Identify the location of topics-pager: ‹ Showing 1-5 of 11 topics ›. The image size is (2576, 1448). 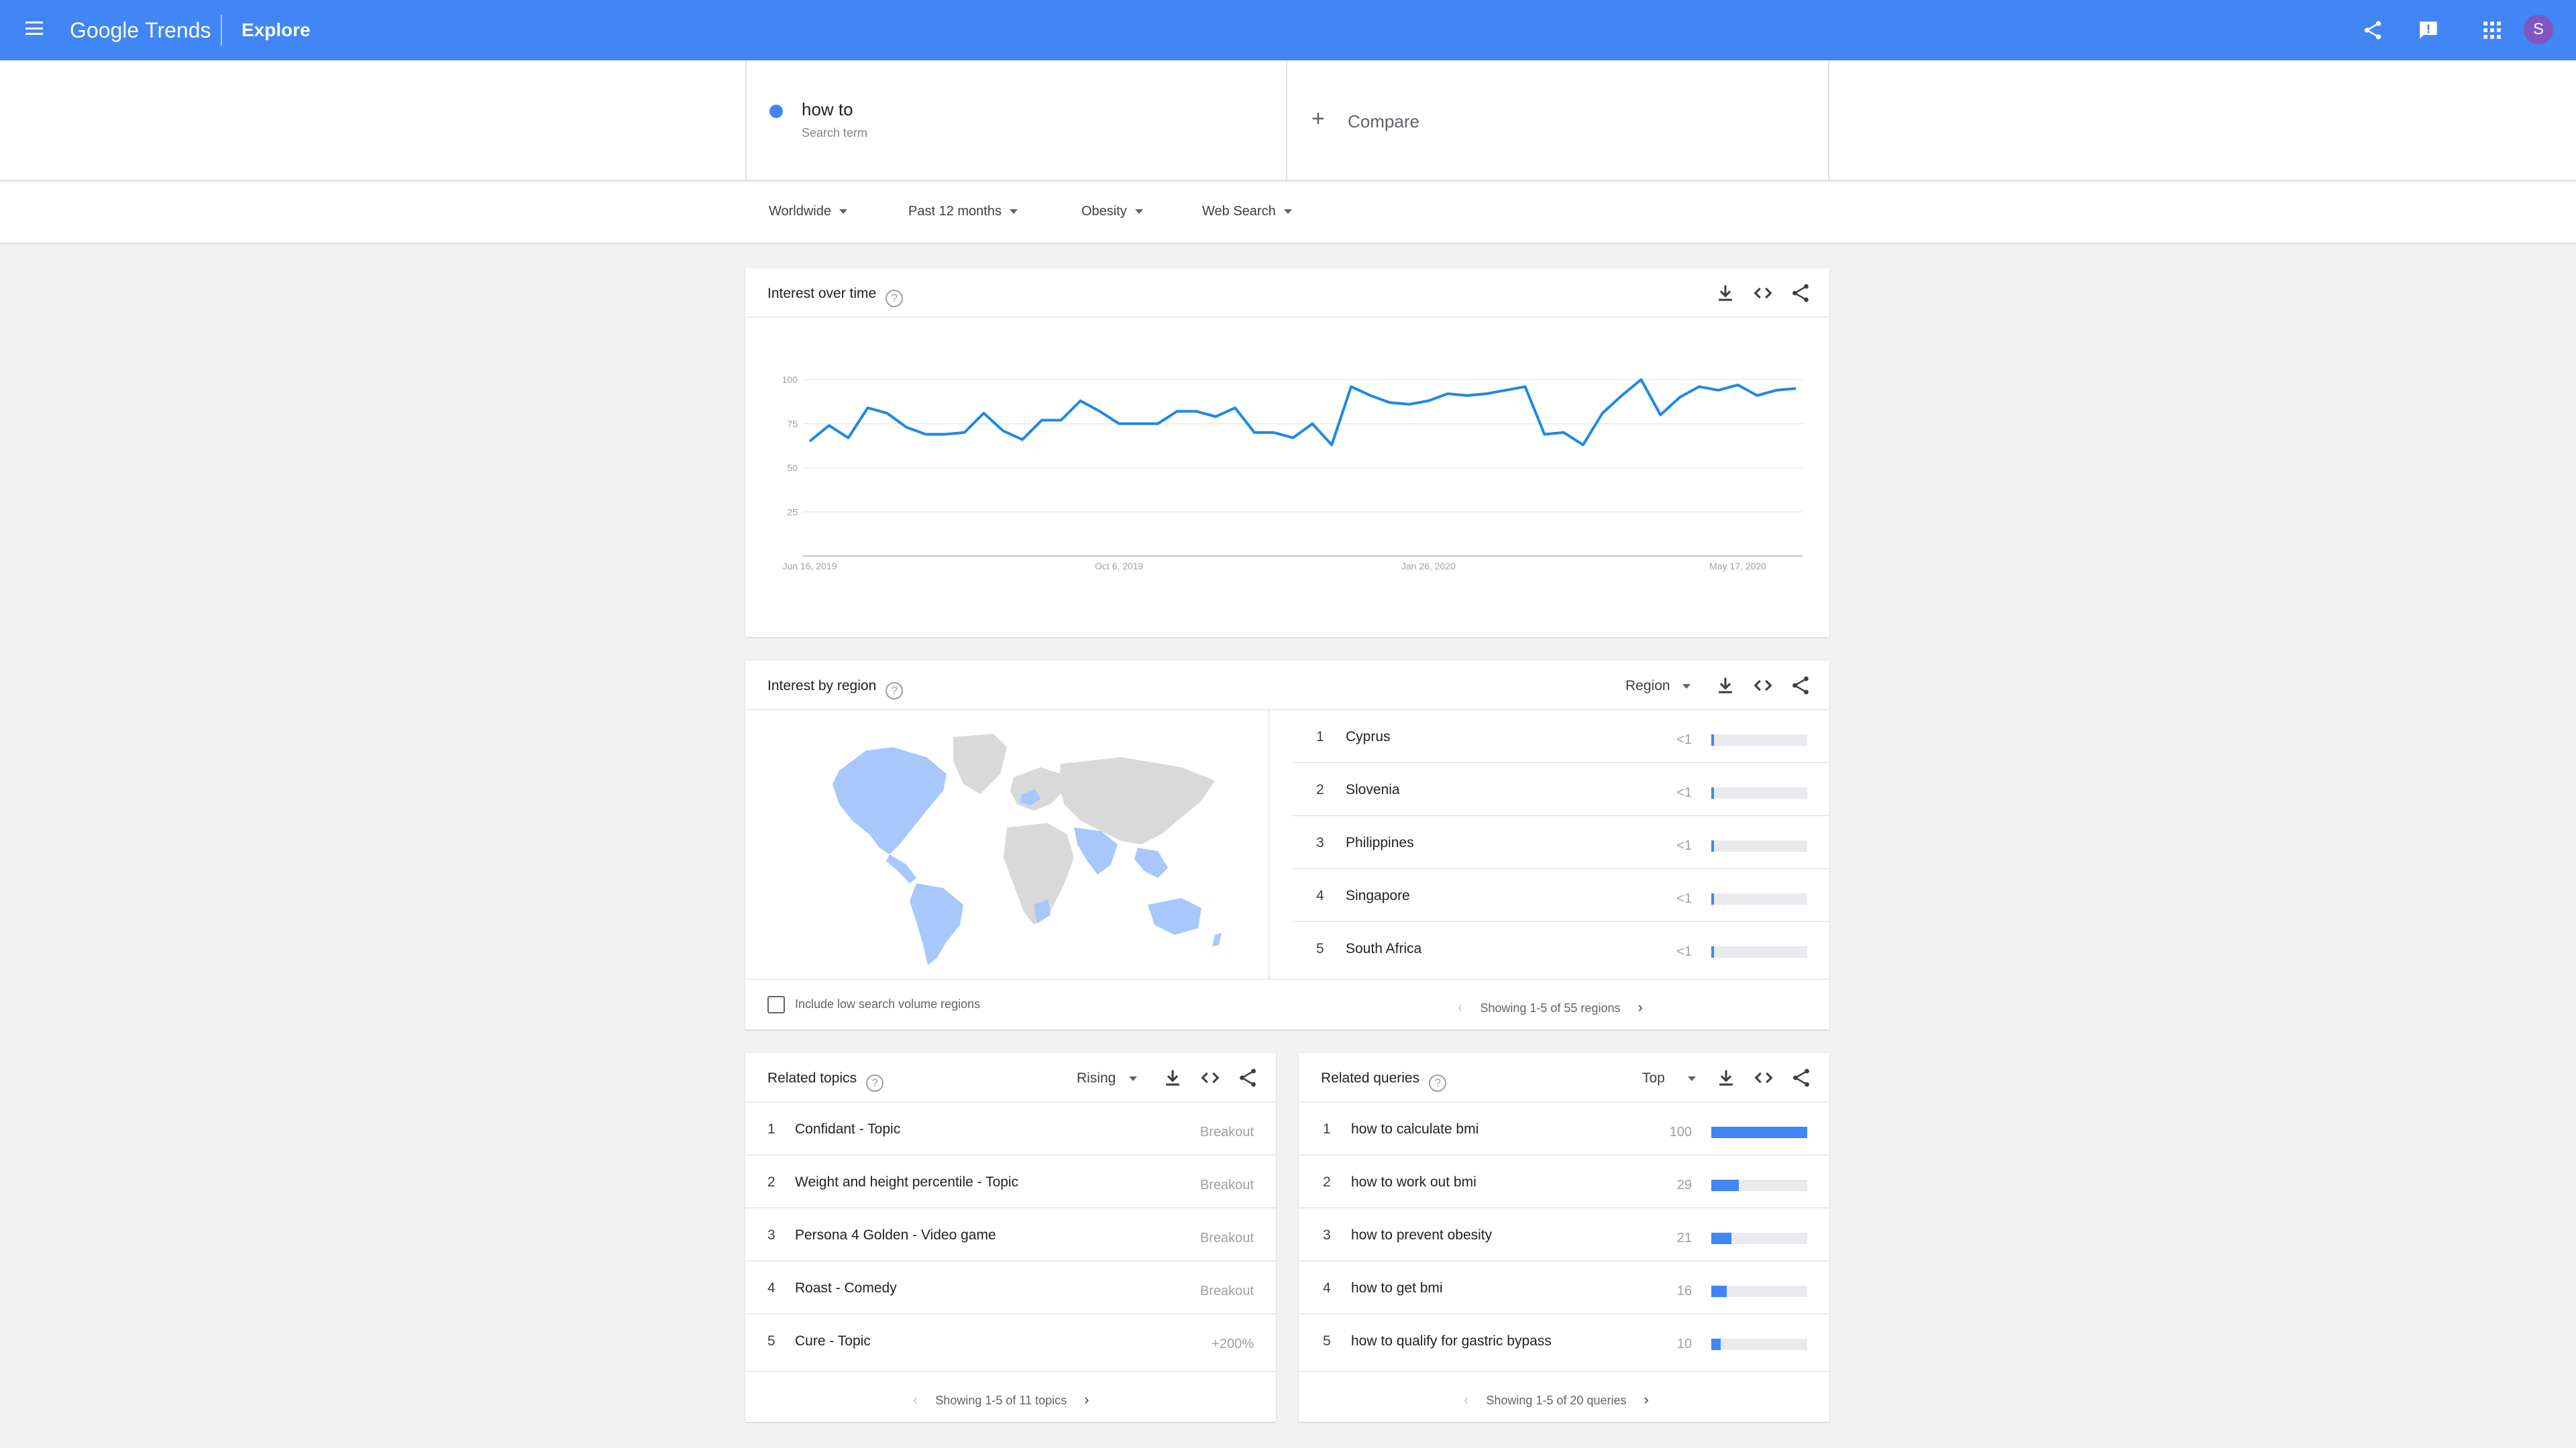
(1001, 1399).